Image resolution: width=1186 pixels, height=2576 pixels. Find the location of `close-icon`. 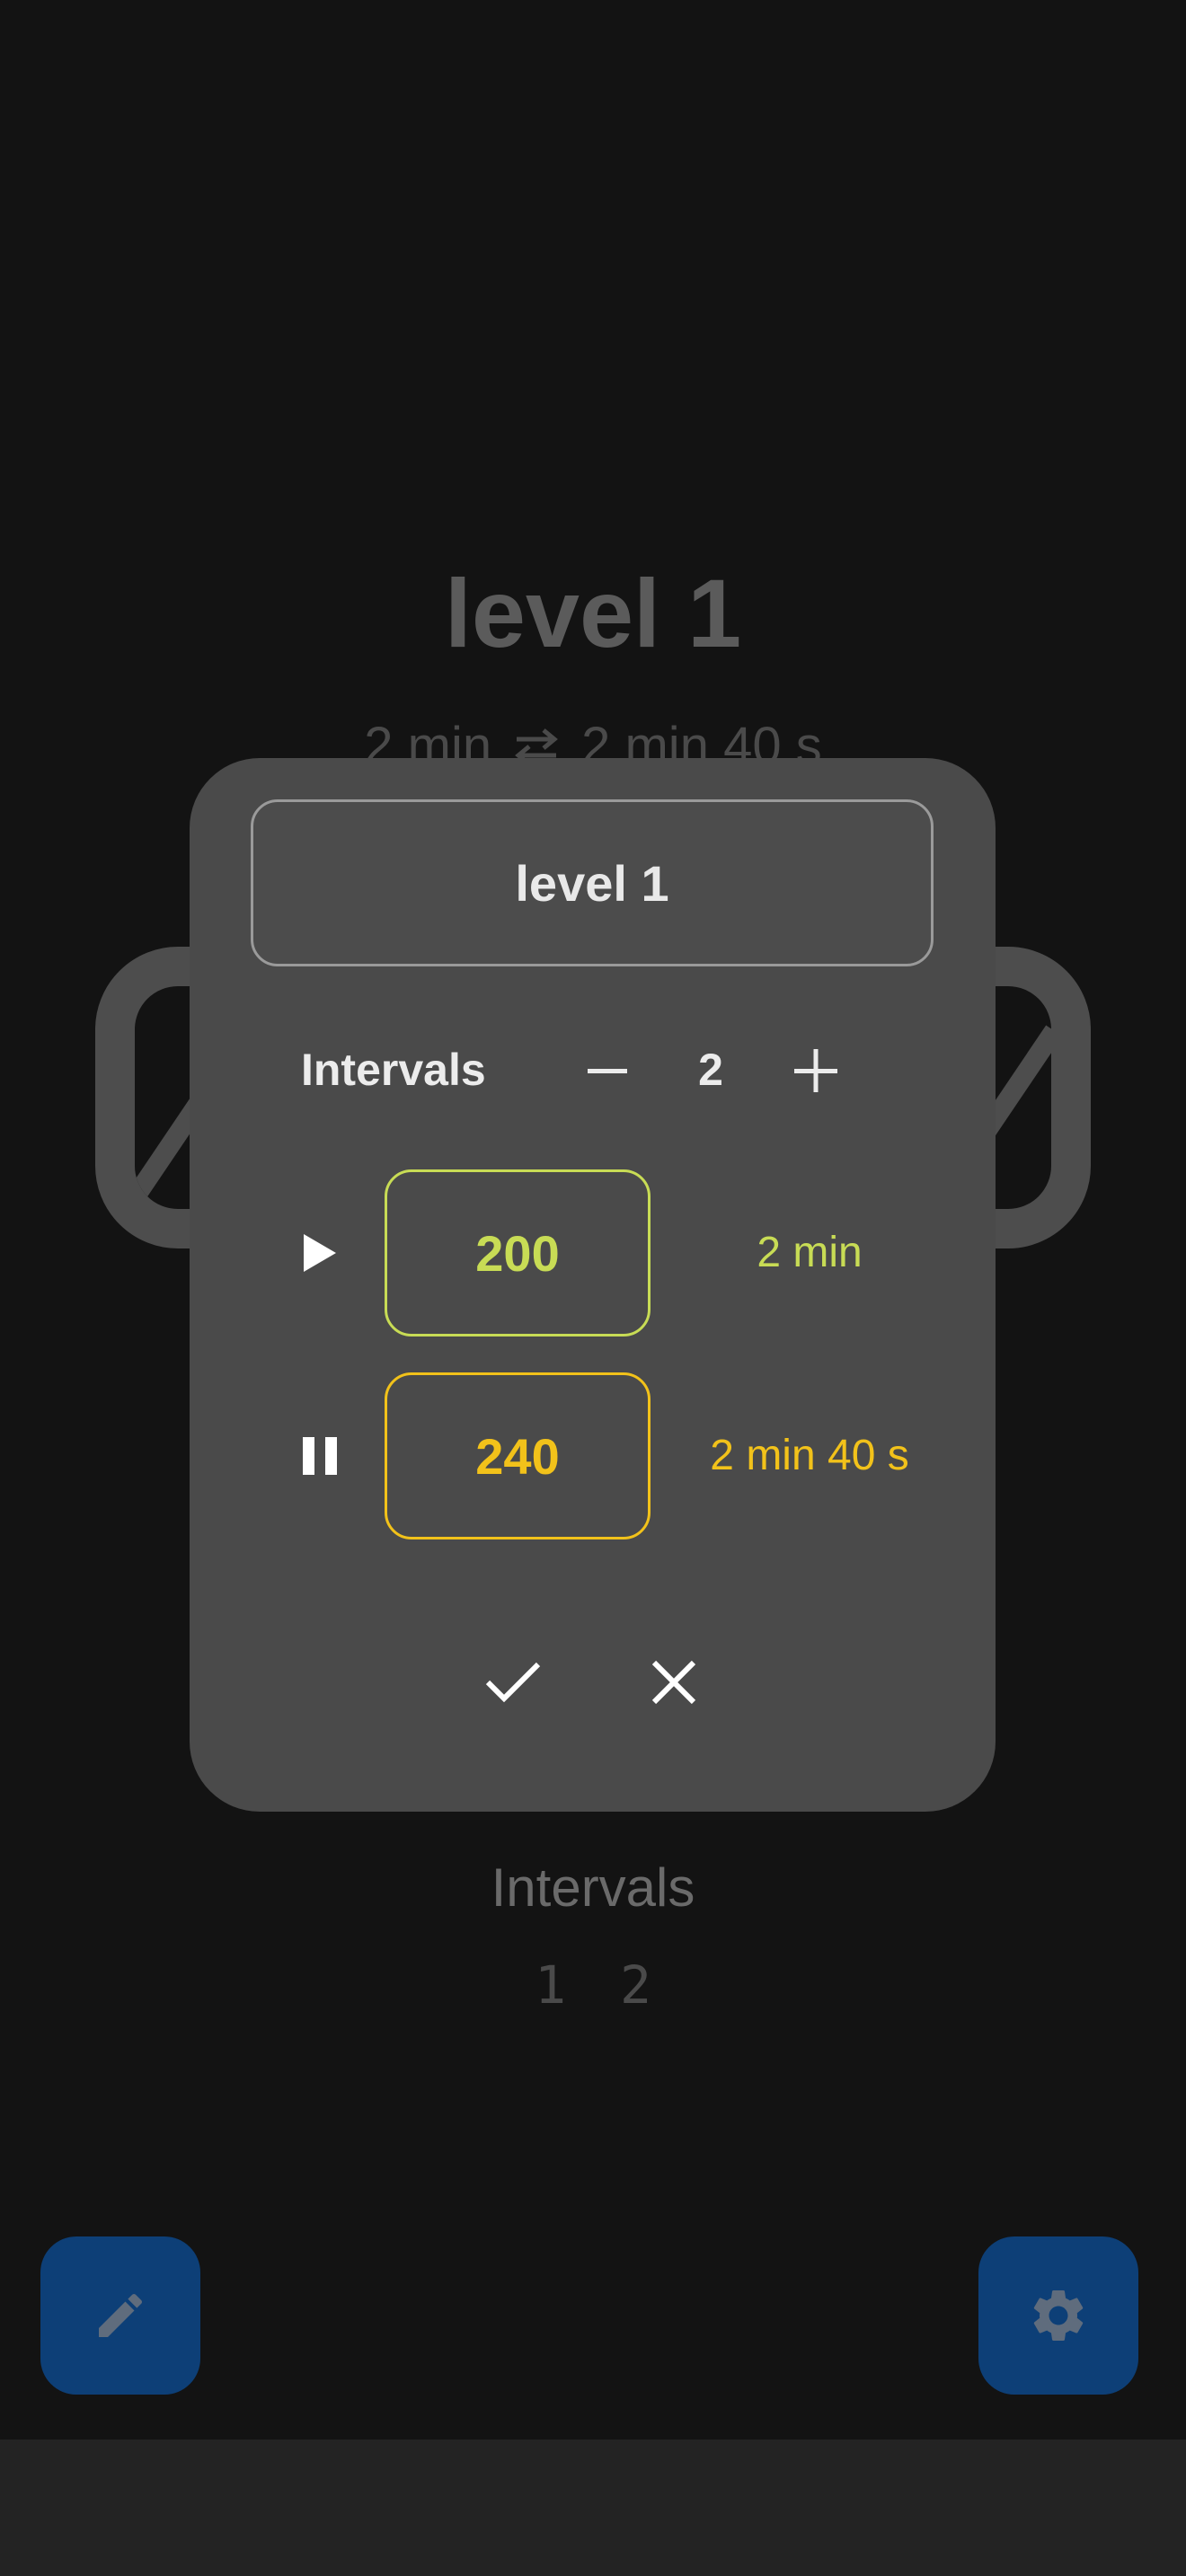

close-icon is located at coordinates (674, 1684).